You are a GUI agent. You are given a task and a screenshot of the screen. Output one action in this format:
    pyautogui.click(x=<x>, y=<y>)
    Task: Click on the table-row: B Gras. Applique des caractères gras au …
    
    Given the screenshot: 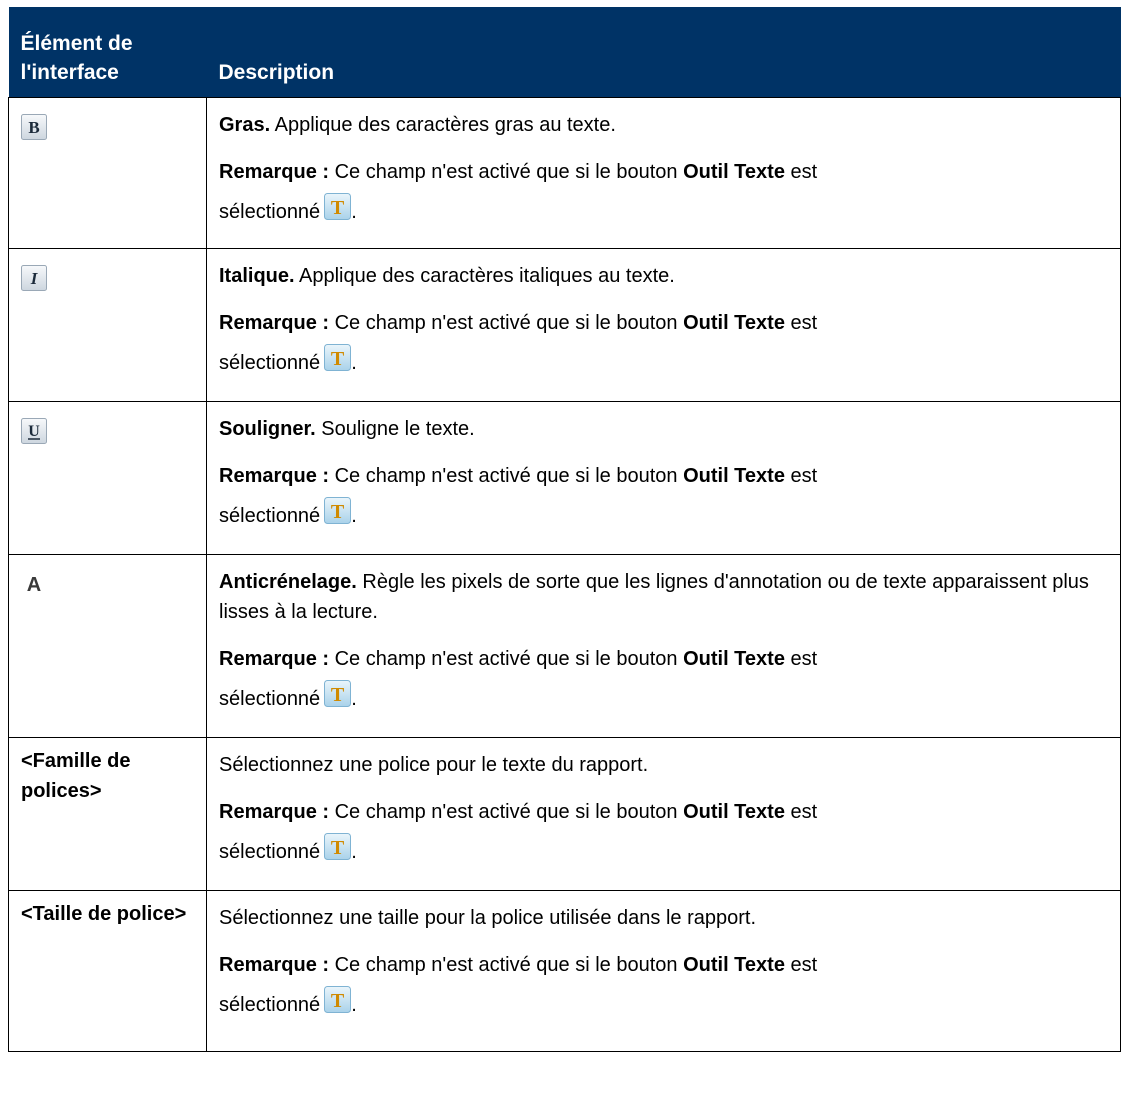 What is the action you would take?
    pyautogui.click(x=564, y=172)
    